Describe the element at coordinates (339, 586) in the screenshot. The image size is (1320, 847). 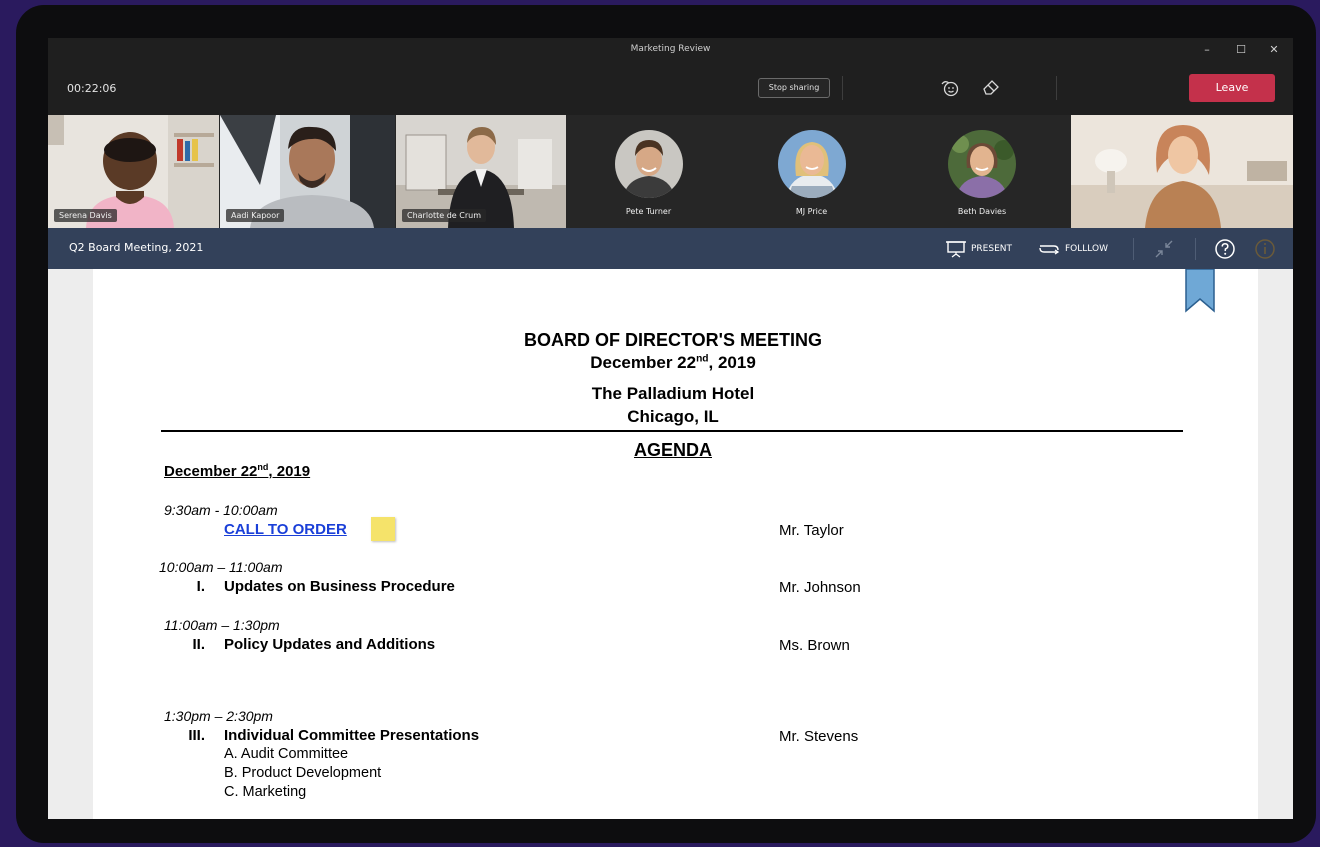
I see `agenda-item-title: Updates on Business Procedure` at that location.